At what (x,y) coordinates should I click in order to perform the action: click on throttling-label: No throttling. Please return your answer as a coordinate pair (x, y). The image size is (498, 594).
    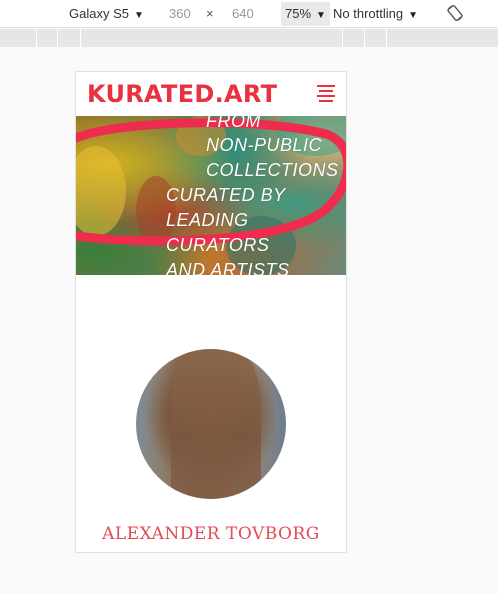
    Looking at the image, I should click on (368, 13).